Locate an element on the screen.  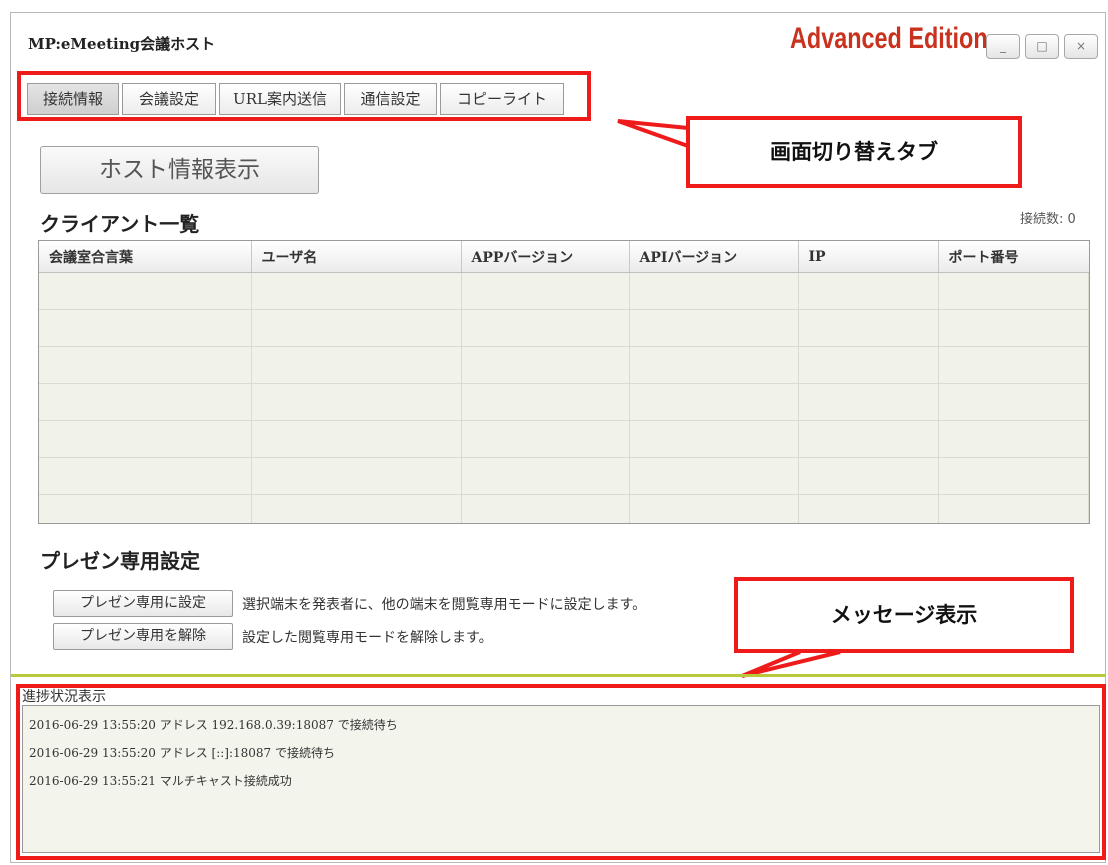
column-header-username: ユーザ名 is located at coordinates (356, 257).